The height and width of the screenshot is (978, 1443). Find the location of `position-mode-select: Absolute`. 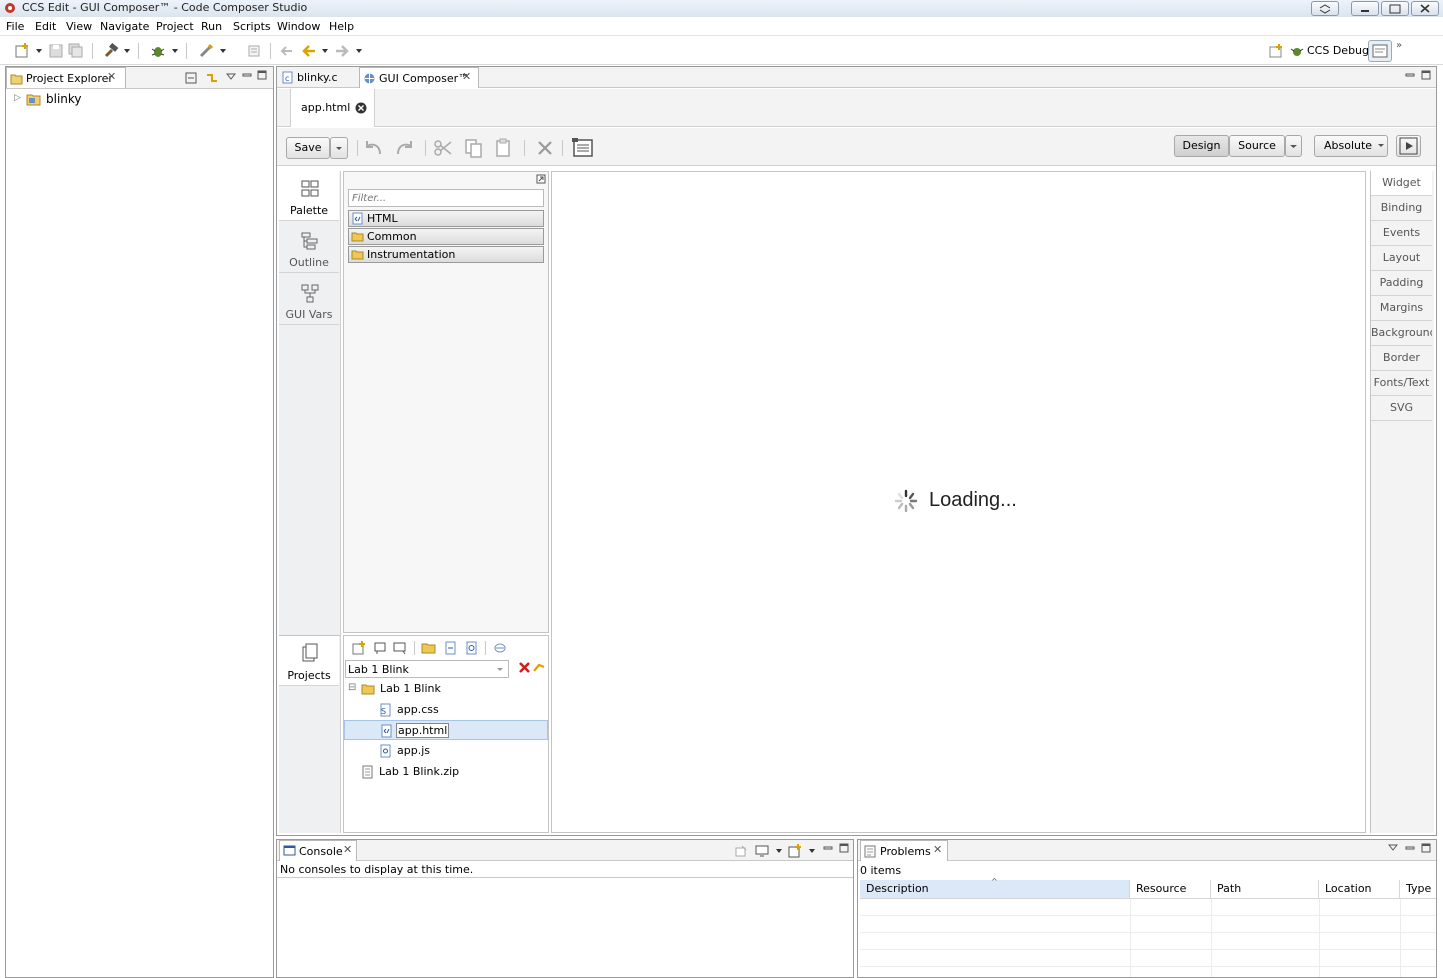

position-mode-select: Absolute is located at coordinates (1351, 146).